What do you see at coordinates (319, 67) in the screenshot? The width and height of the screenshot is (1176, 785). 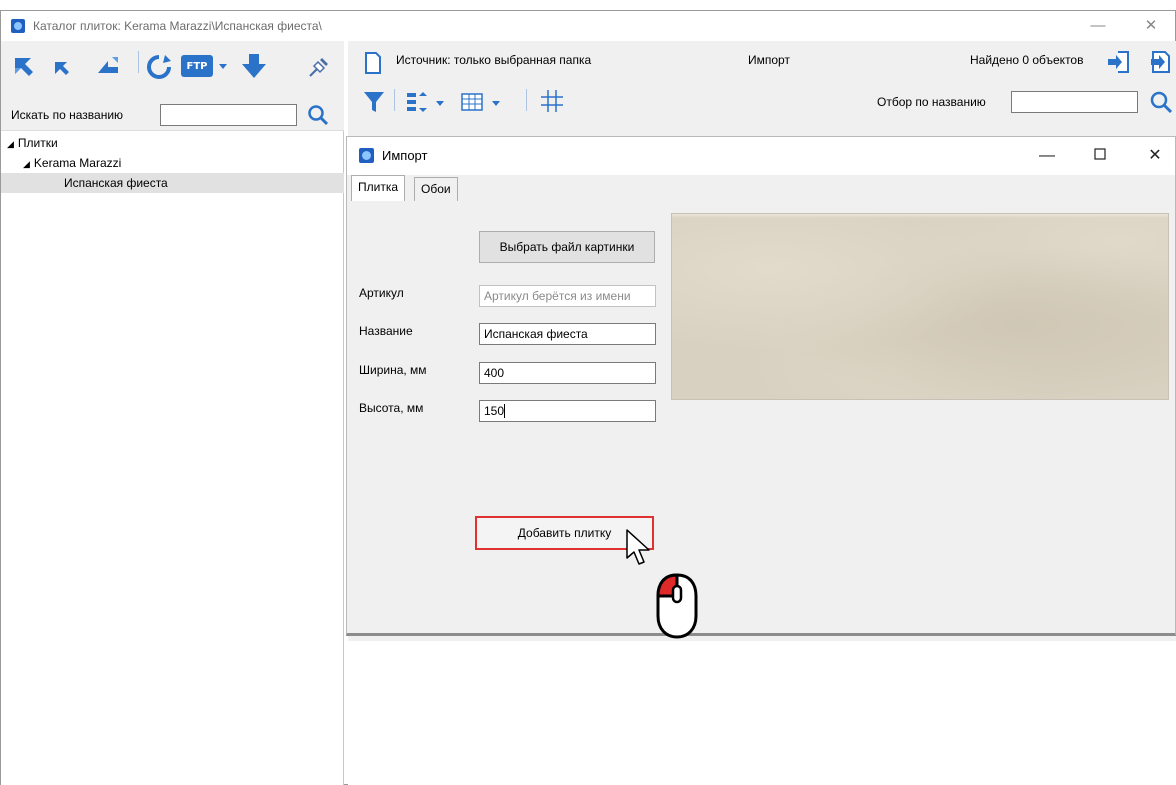 I see `pin-icon` at bounding box center [319, 67].